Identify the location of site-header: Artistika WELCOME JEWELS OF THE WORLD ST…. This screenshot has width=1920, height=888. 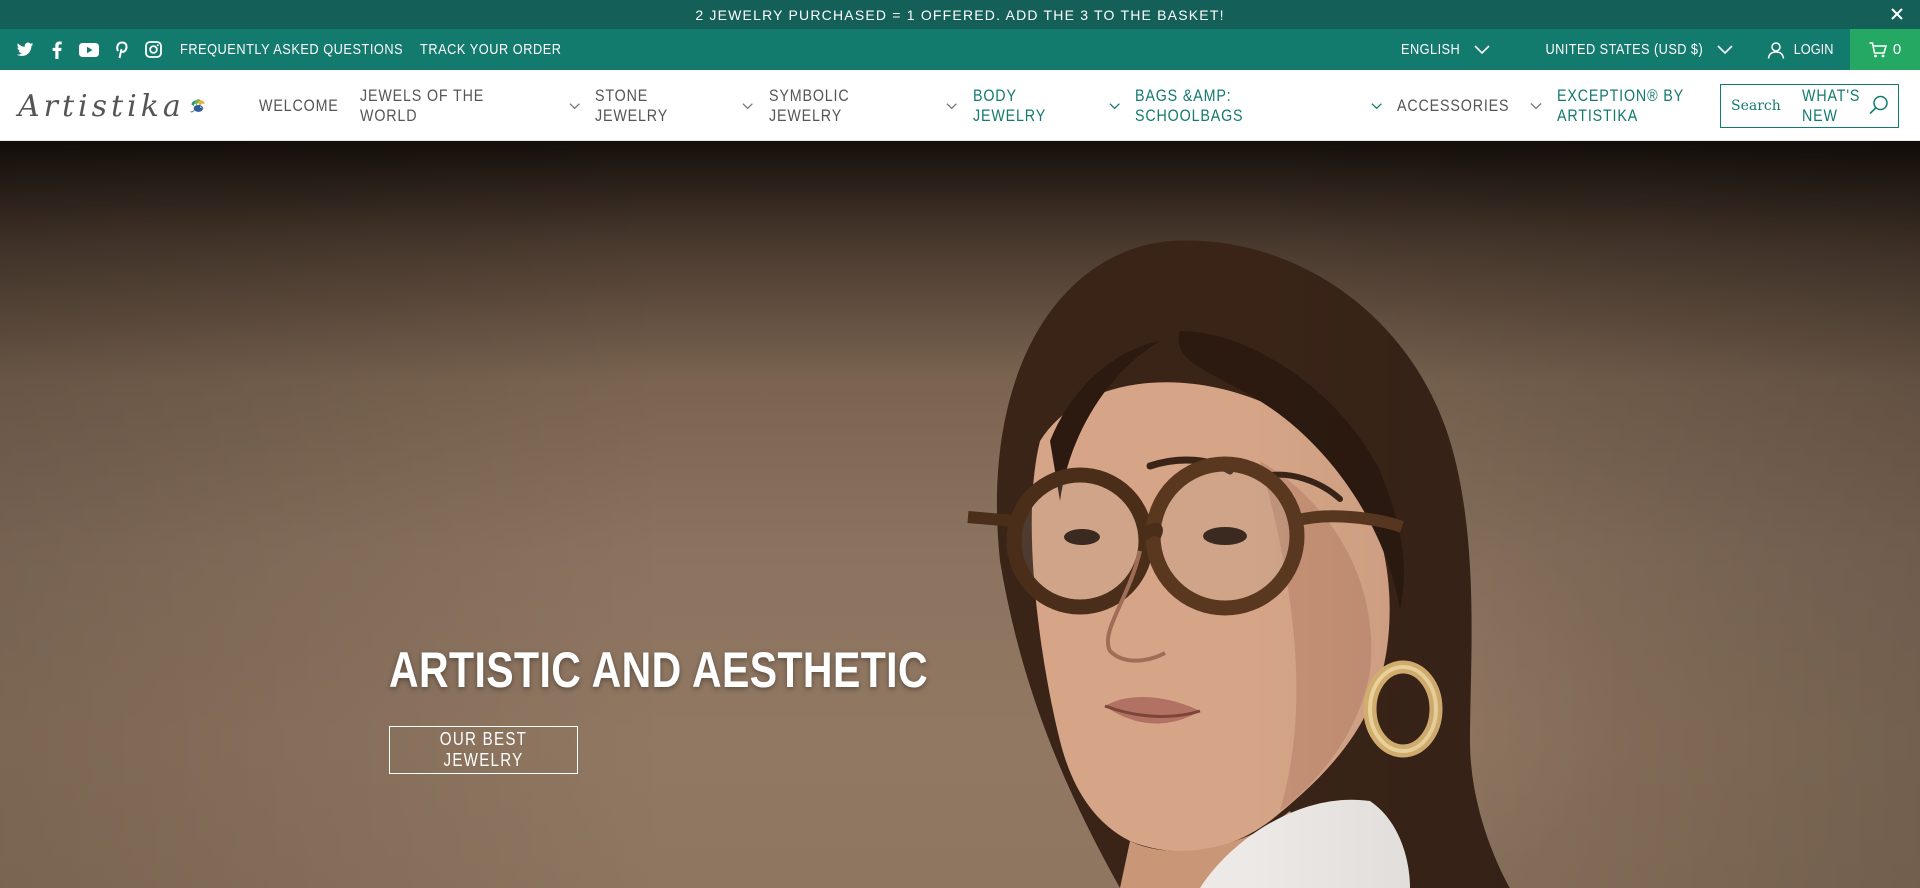
(960, 105).